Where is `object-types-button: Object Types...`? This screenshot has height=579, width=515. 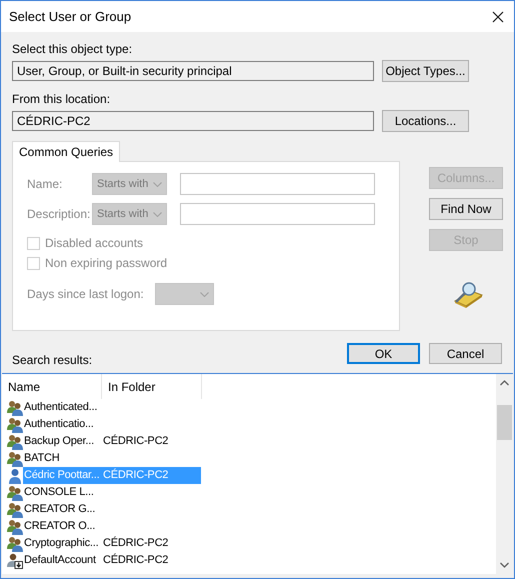
object-types-button: Object Types... is located at coordinates (425, 71).